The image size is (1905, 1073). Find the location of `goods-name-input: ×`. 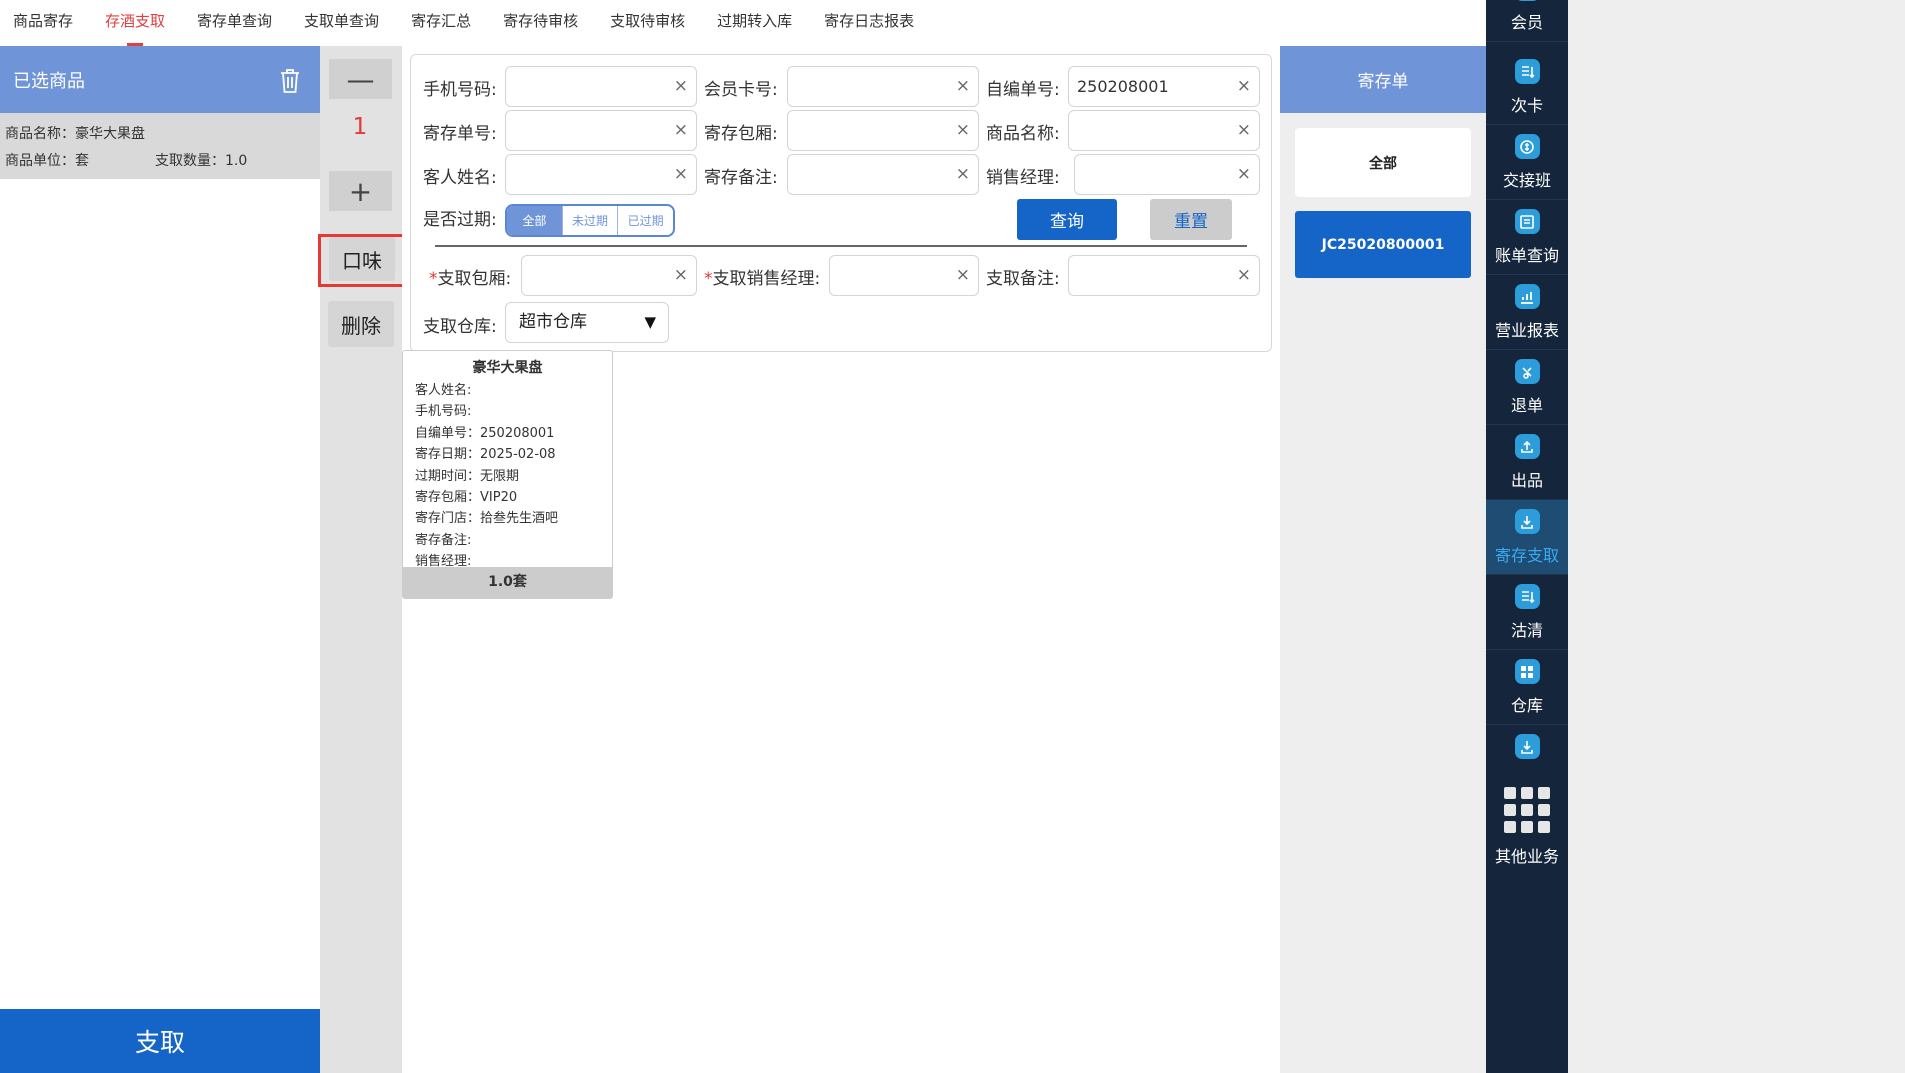

goods-name-input: × is located at coordinates (1164, 130).